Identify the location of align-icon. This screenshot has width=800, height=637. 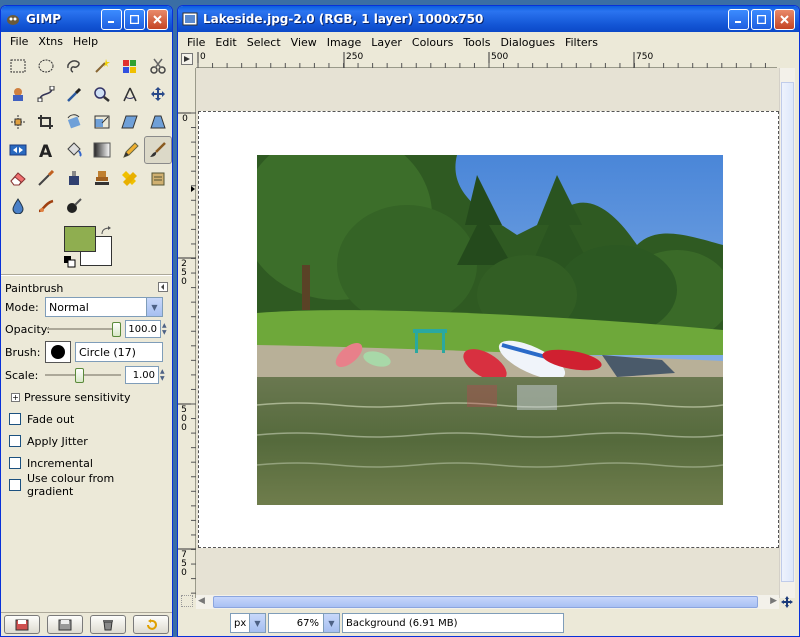
(18, 122).